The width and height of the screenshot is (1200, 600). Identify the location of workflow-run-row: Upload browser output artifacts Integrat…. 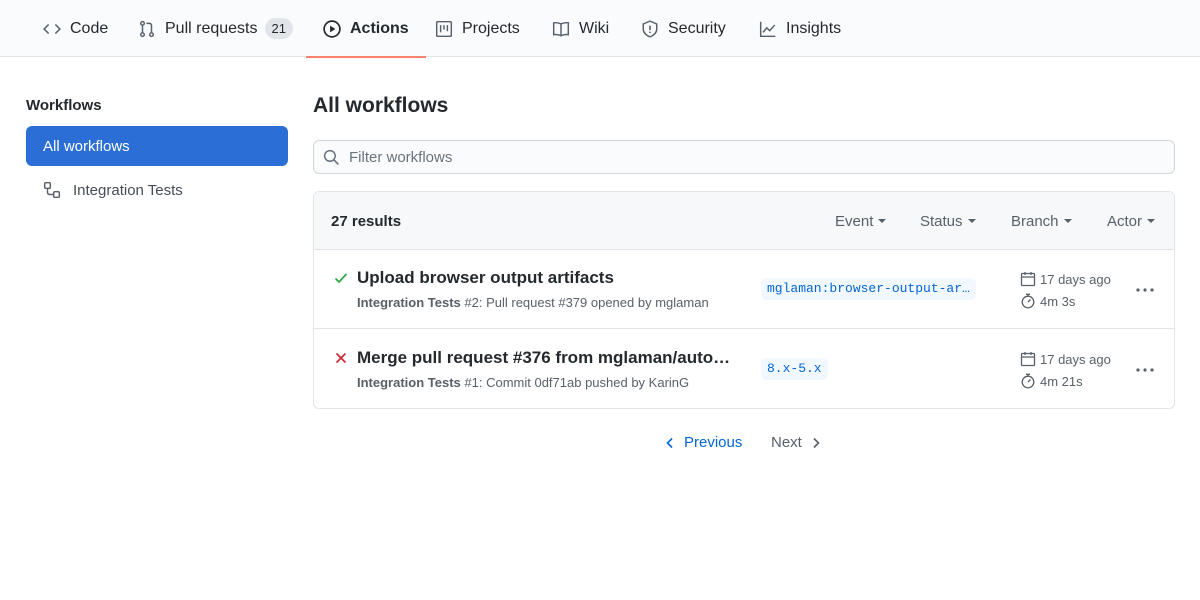
(744, 289).